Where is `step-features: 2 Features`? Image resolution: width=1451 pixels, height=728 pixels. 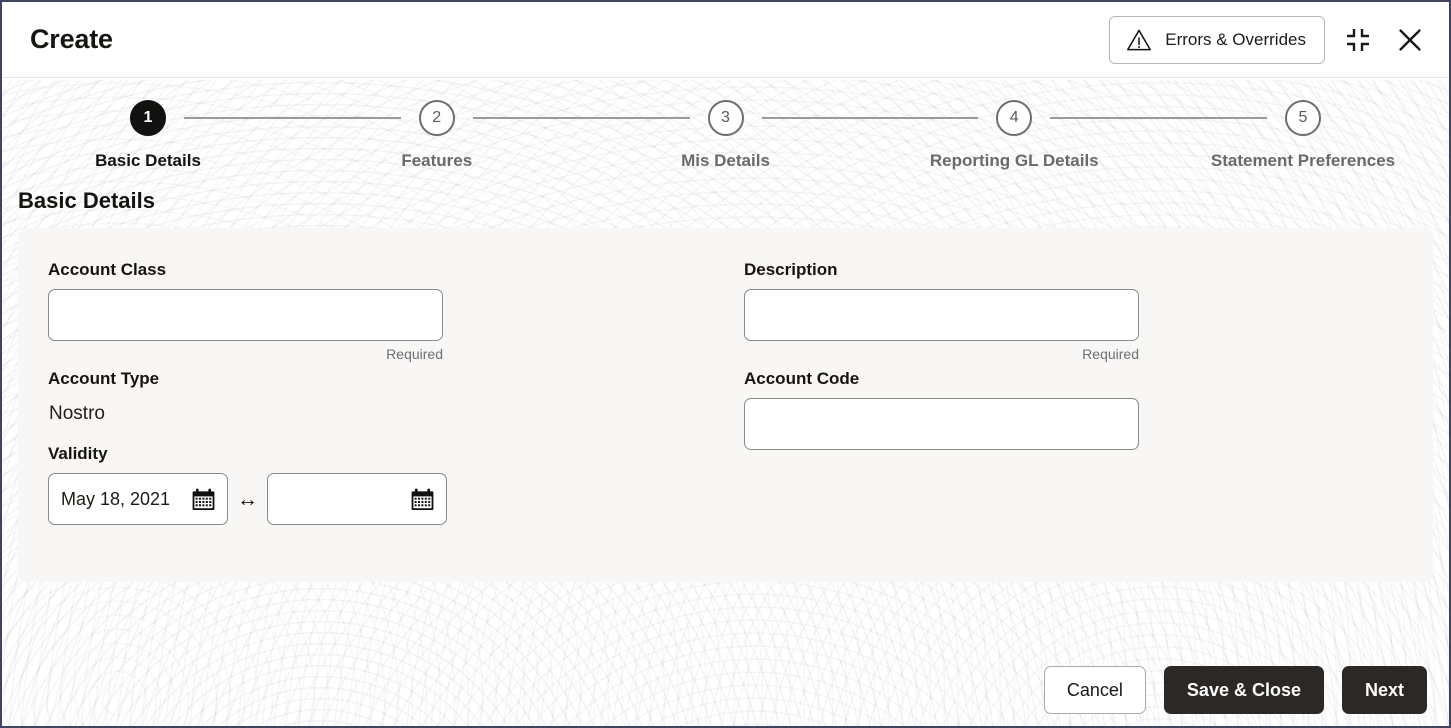 step-features: 2 Features is located at coordinates (437, 135).